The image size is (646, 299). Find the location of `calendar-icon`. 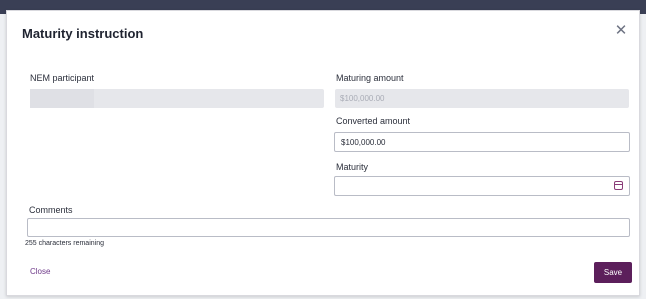

calendar-icon is located at coordinates (618, 185).